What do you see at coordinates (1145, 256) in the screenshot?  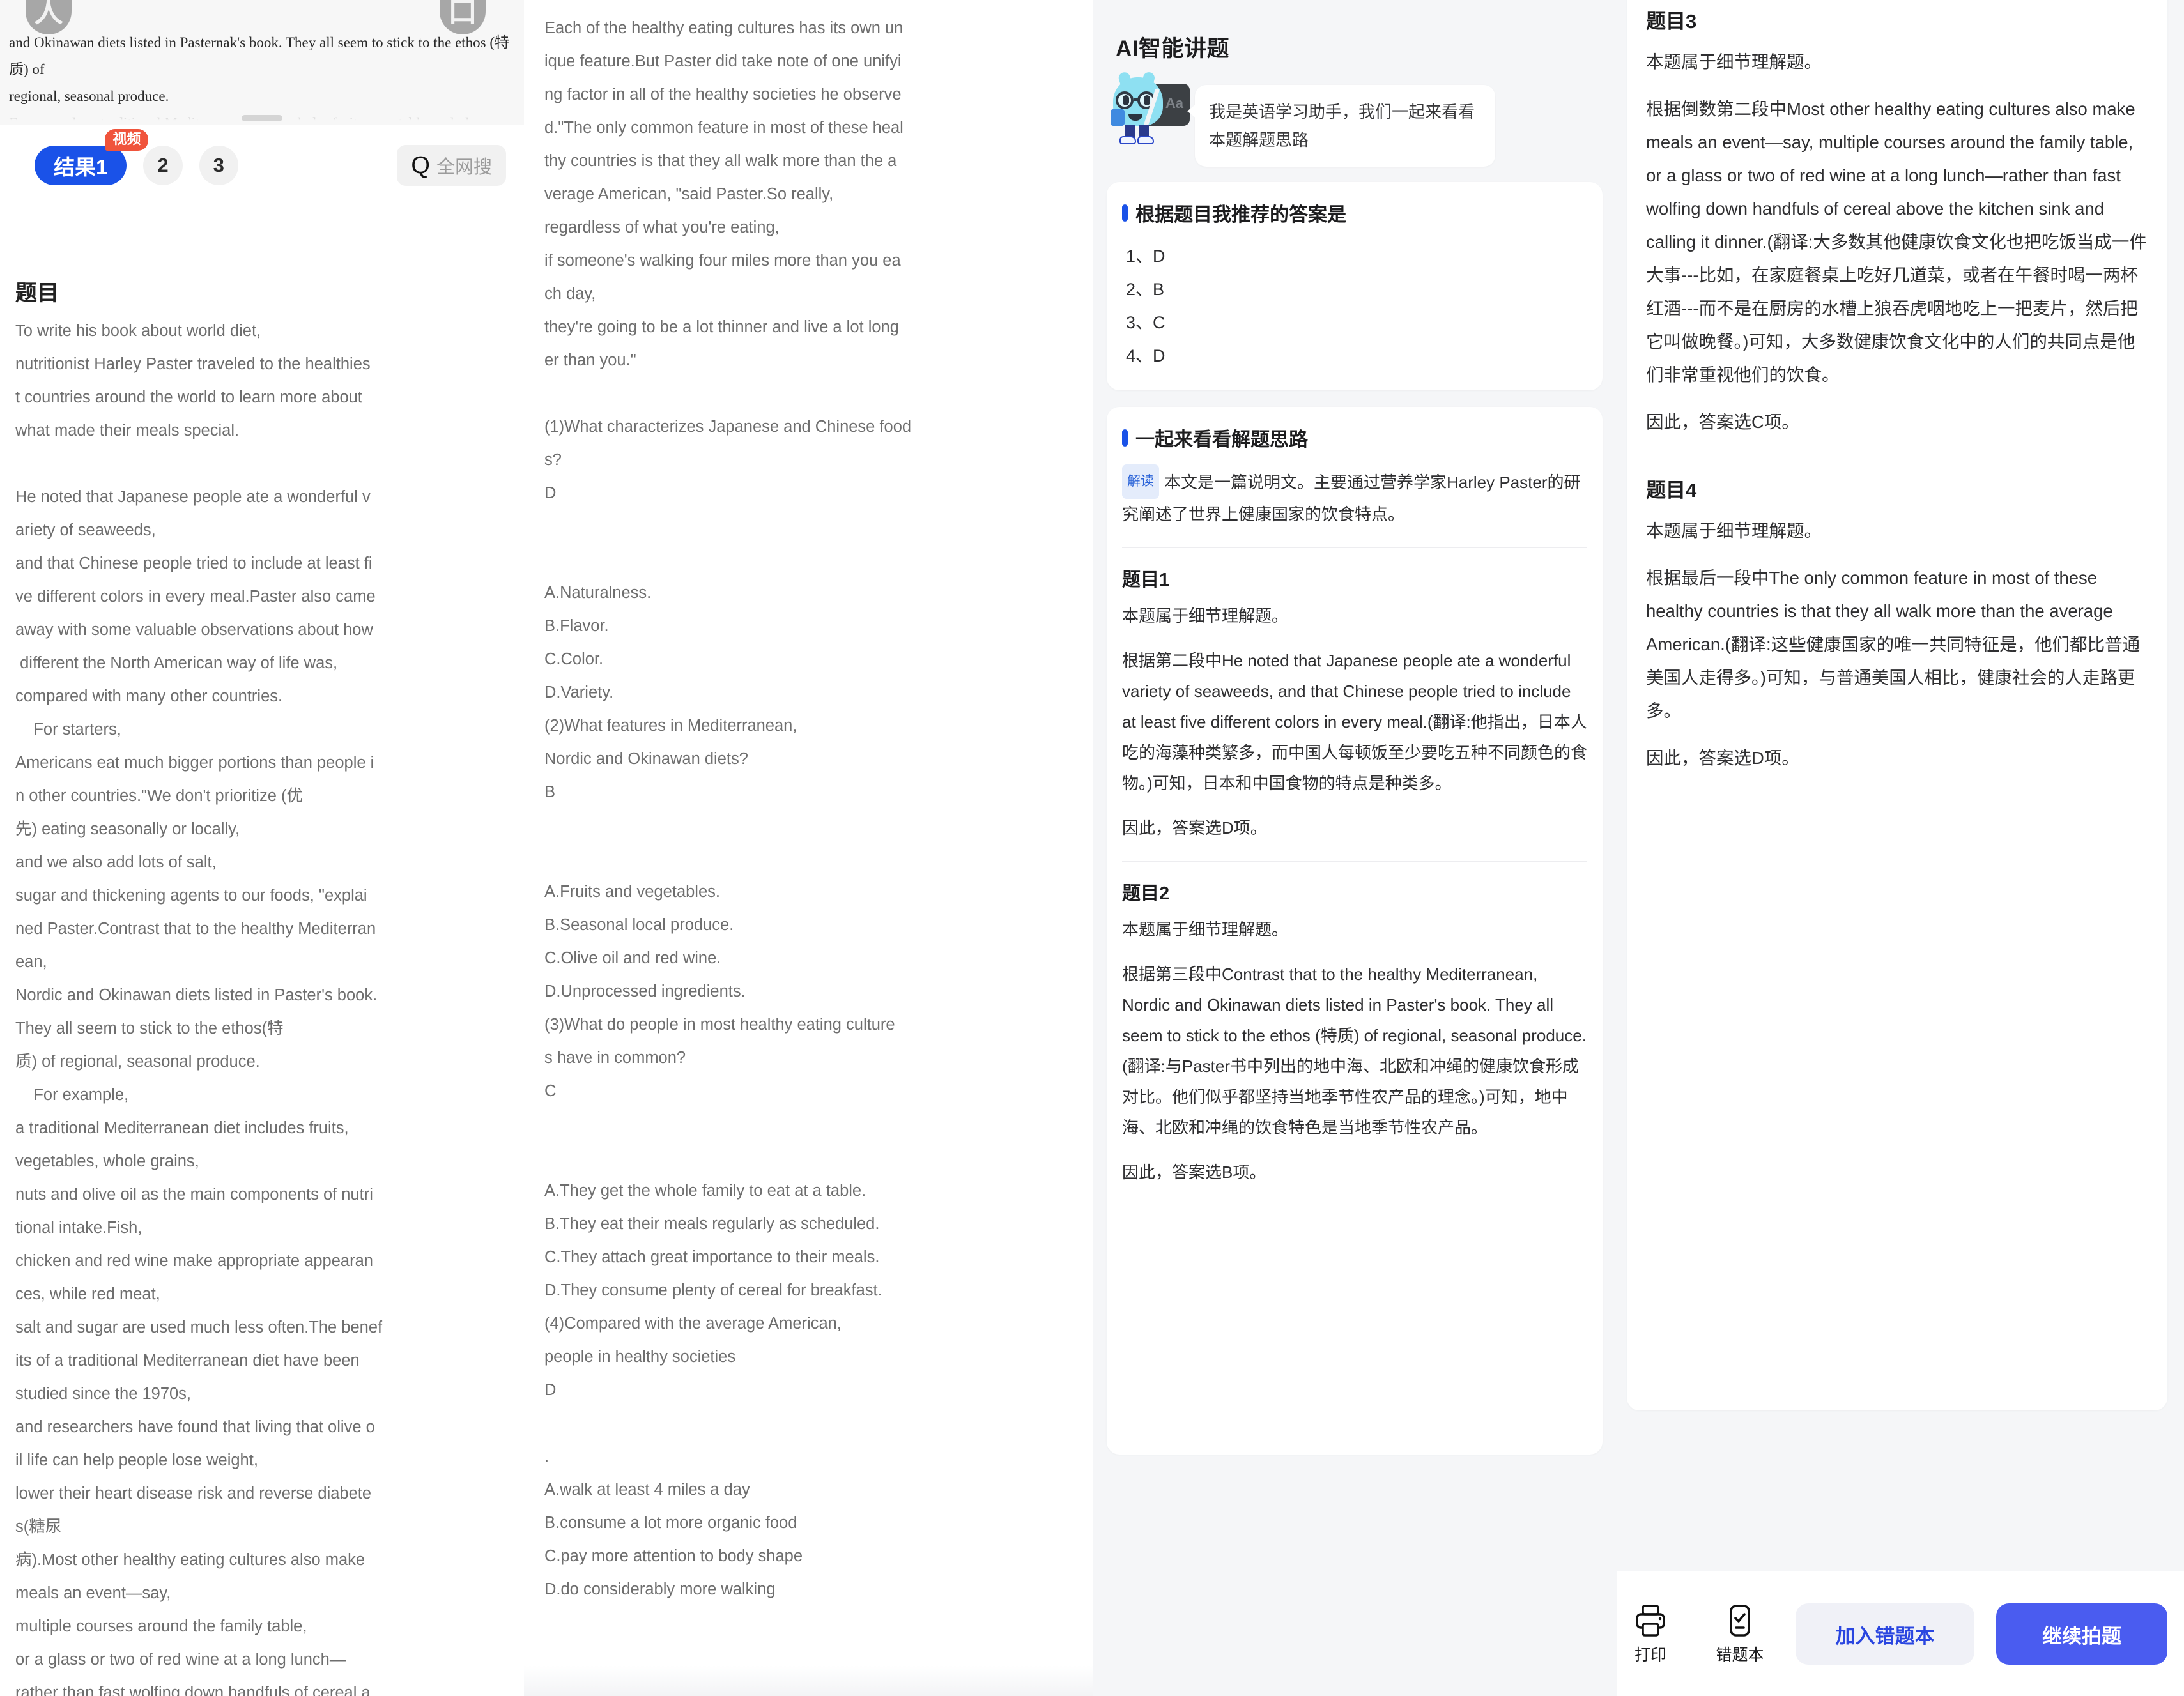 I see `answer-item: 1、D` at bounding box center [1145, 256].